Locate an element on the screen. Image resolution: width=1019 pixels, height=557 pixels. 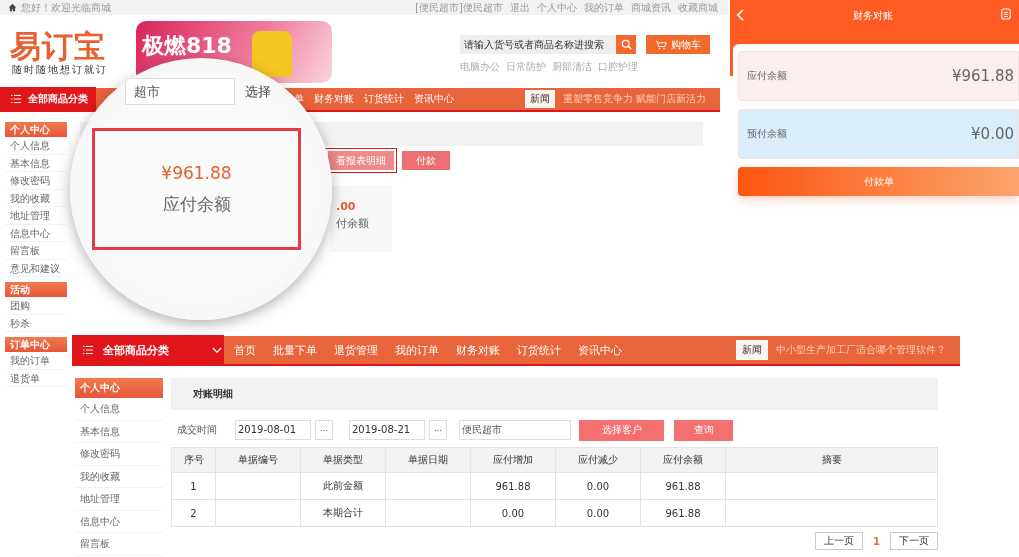
action-button: 看报表明细 is located at coordinates (361, 160).